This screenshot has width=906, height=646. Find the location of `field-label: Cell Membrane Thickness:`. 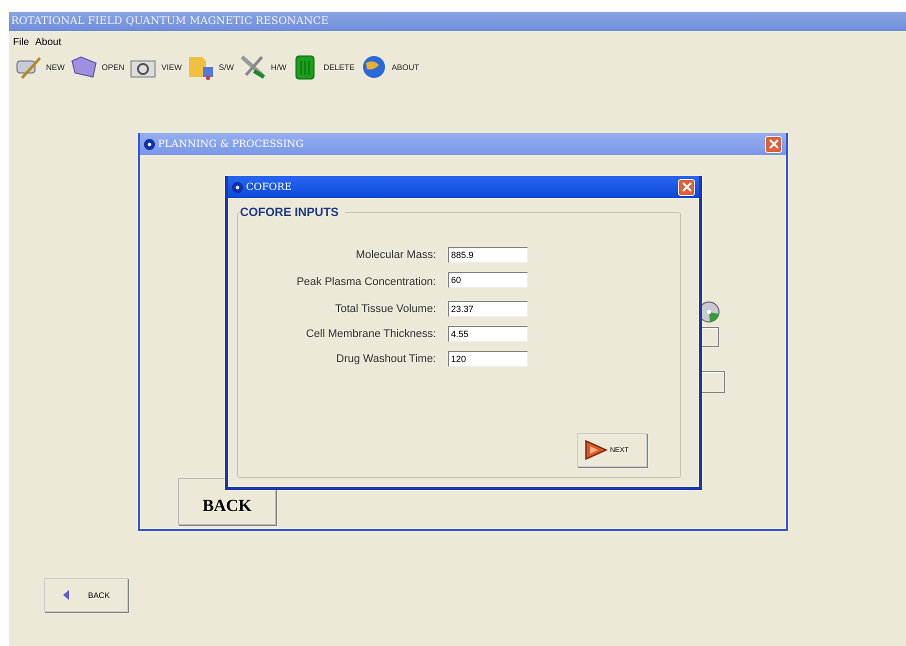

field-label: Cell Membrane Thickness: is located at coordinates (370, 334).